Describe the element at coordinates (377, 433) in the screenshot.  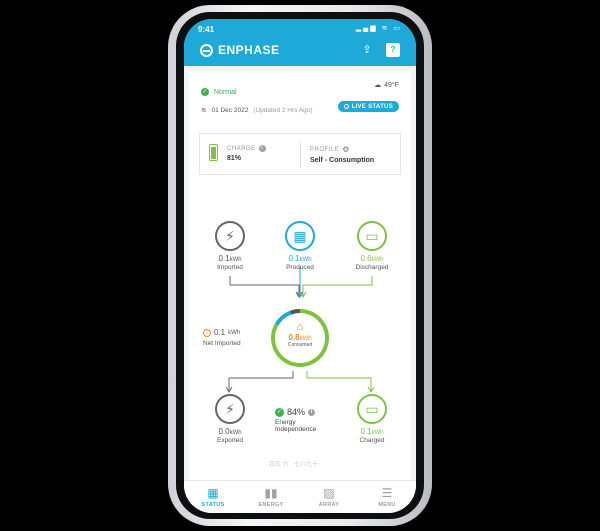
I see `charged-unit: kWh` at that location.